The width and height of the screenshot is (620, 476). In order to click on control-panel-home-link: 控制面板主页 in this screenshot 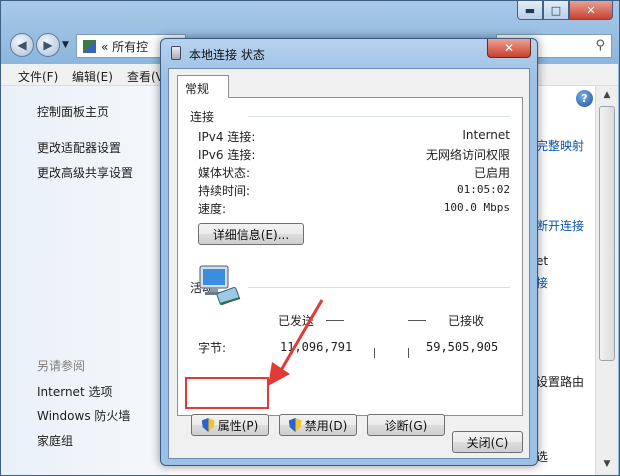, I will do `click(73, 111)`.